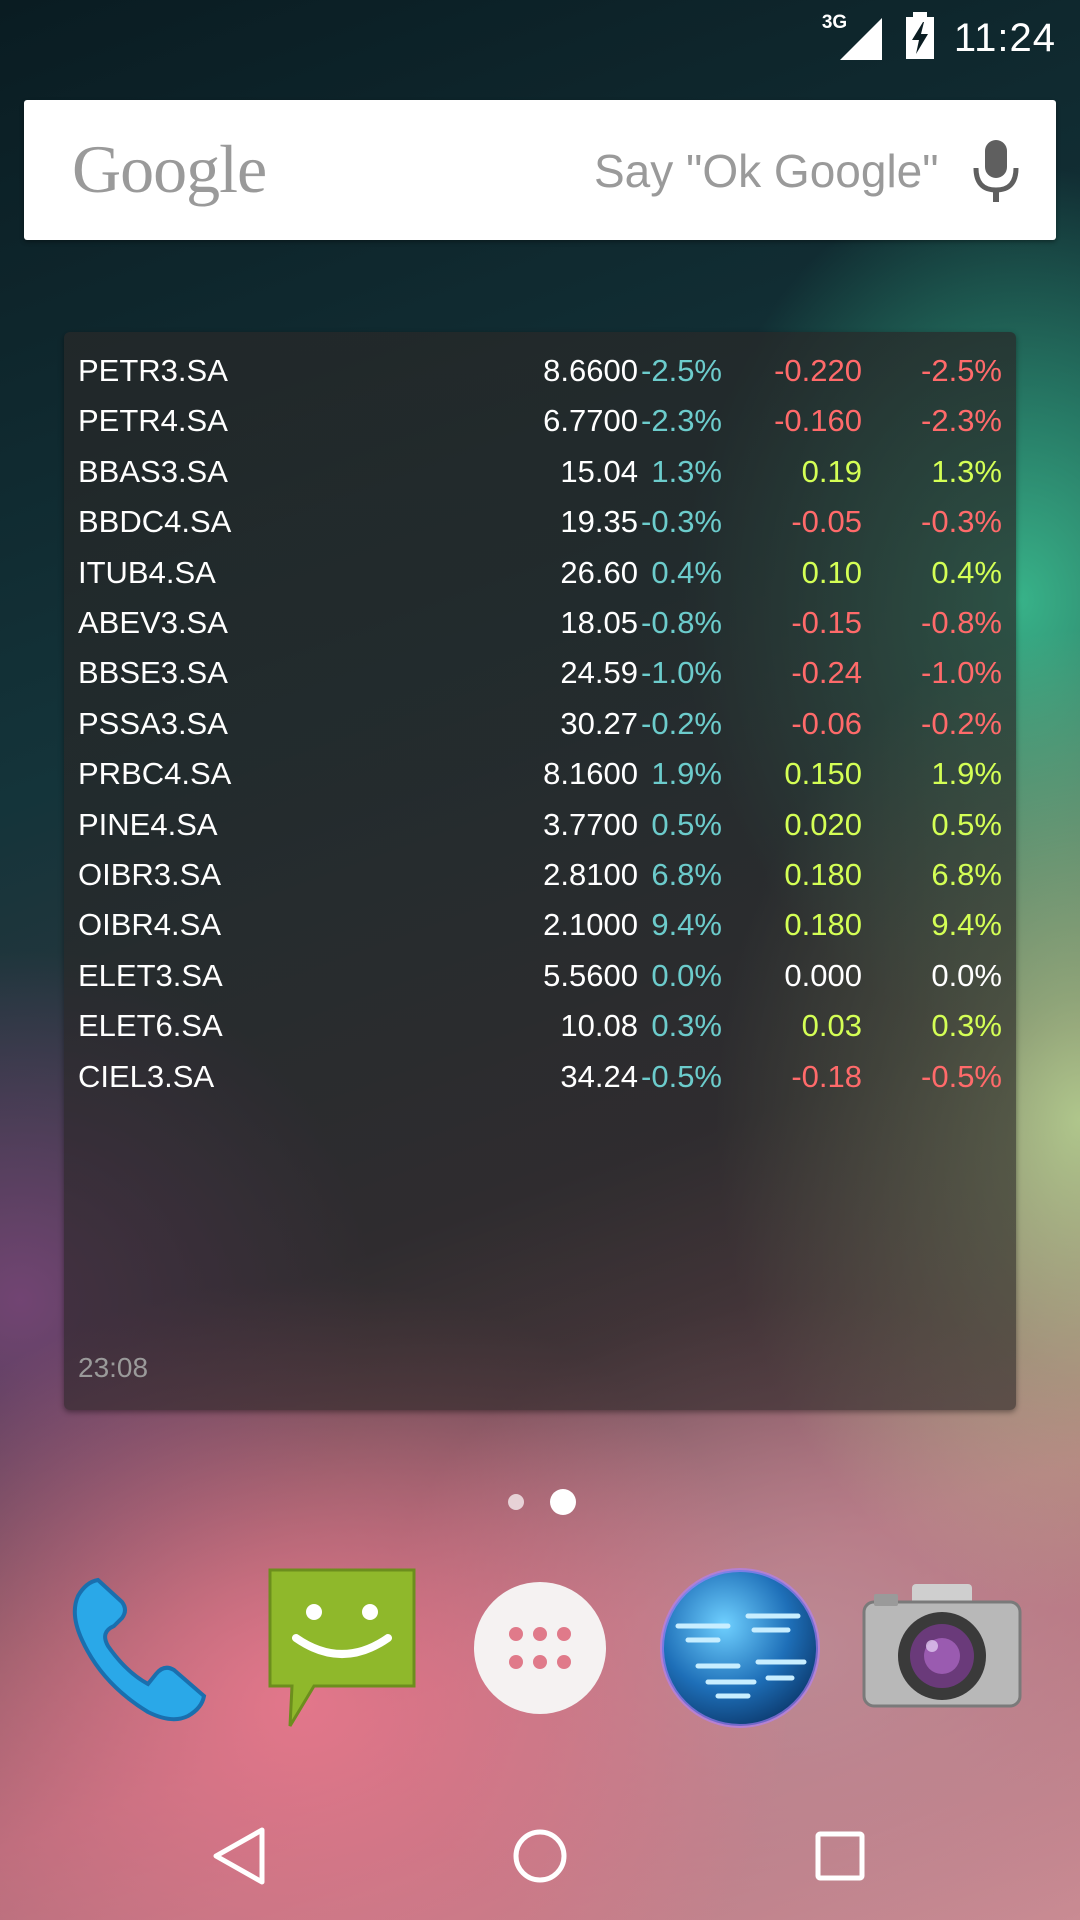  Describe the element at coordinates (826, 723) in the screenshot. I see `stock-change: -0.06` at that location.